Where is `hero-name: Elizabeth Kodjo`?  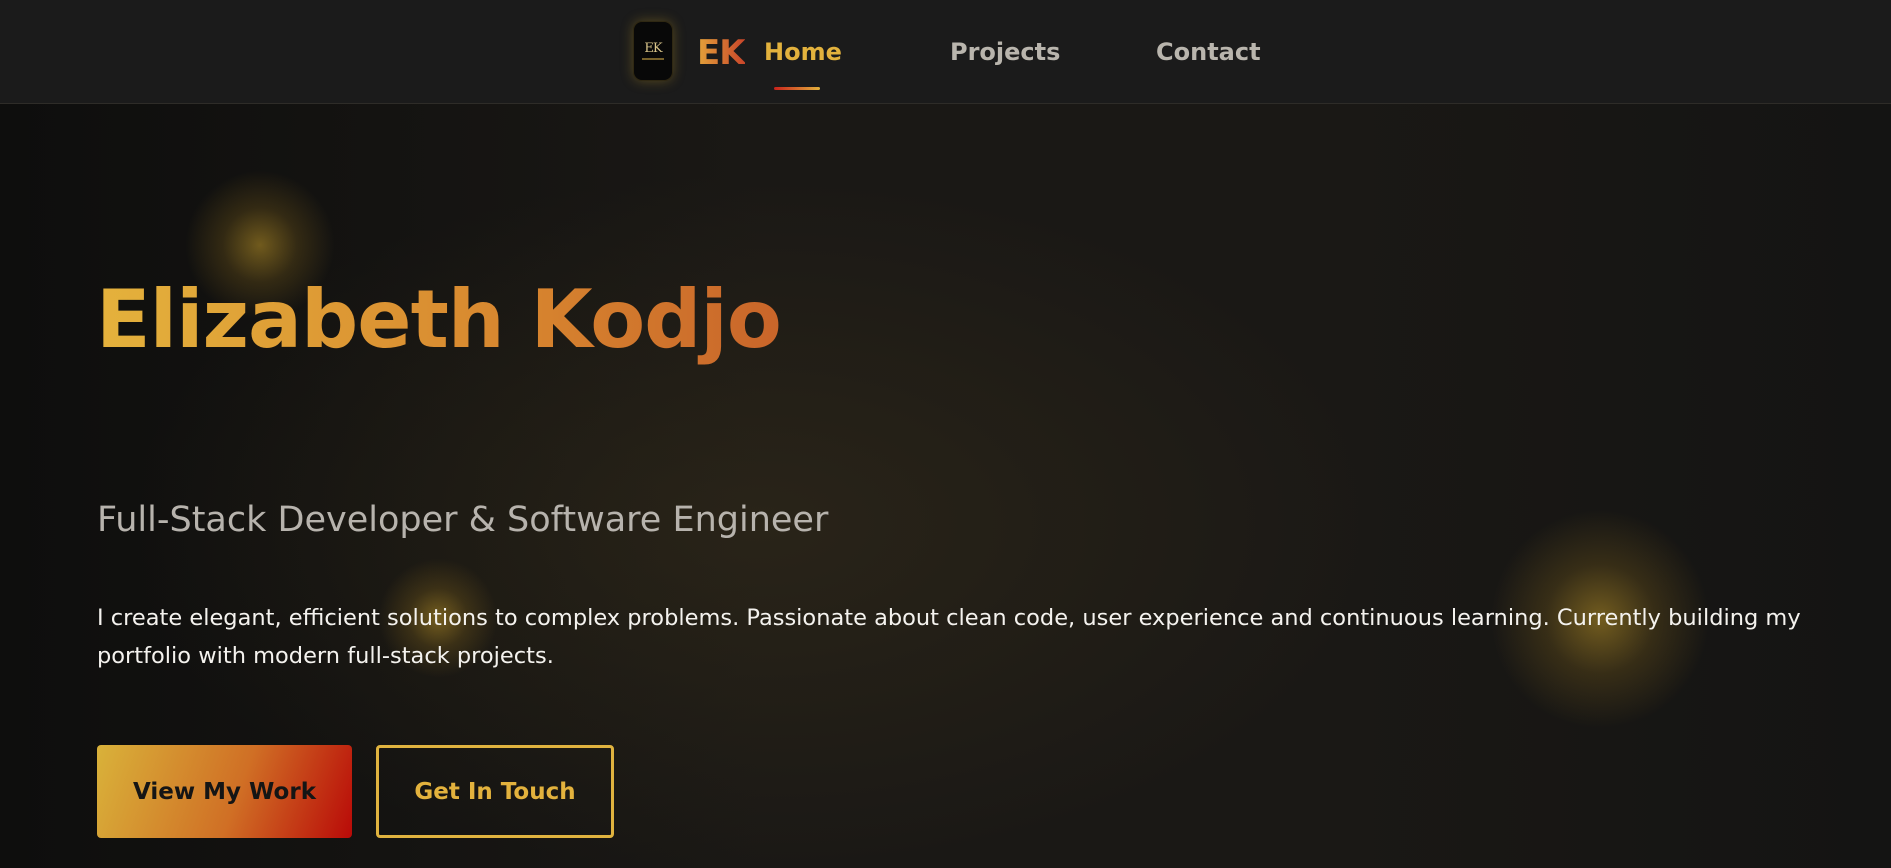 hero-name: Elizabeth Kodjo is located at coordinates (439, 320).